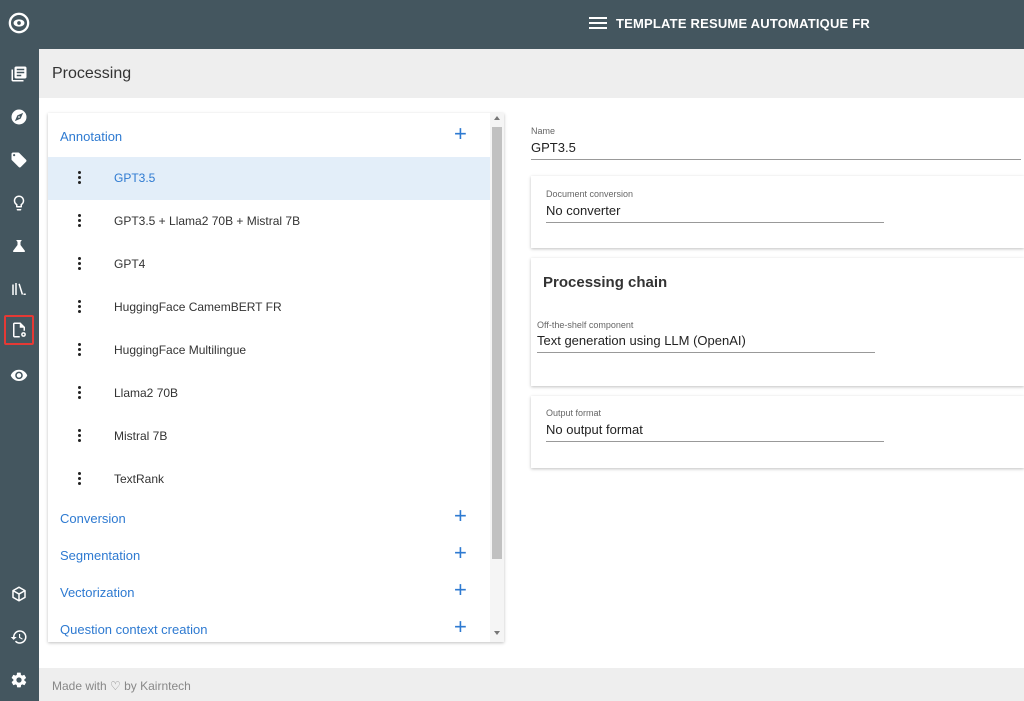  Describe the element at coordinates (19, 330) in the screenshot. I see `processing-icon` at that location.